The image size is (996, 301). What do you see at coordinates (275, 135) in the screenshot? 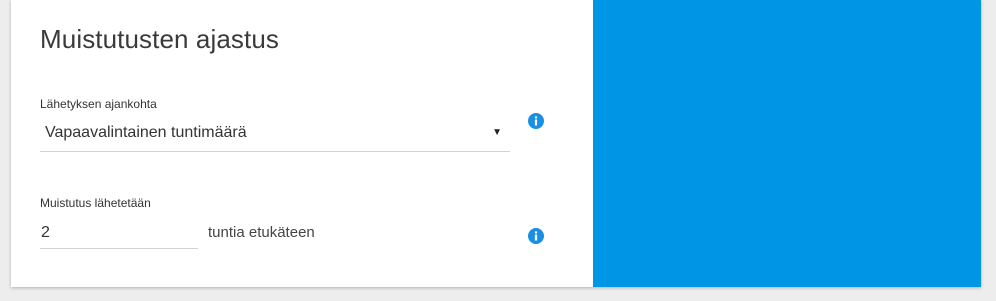
I see `send-time-select: Vapaavalintainen tuntimäärä ▼` at bounding box center [275, 135].